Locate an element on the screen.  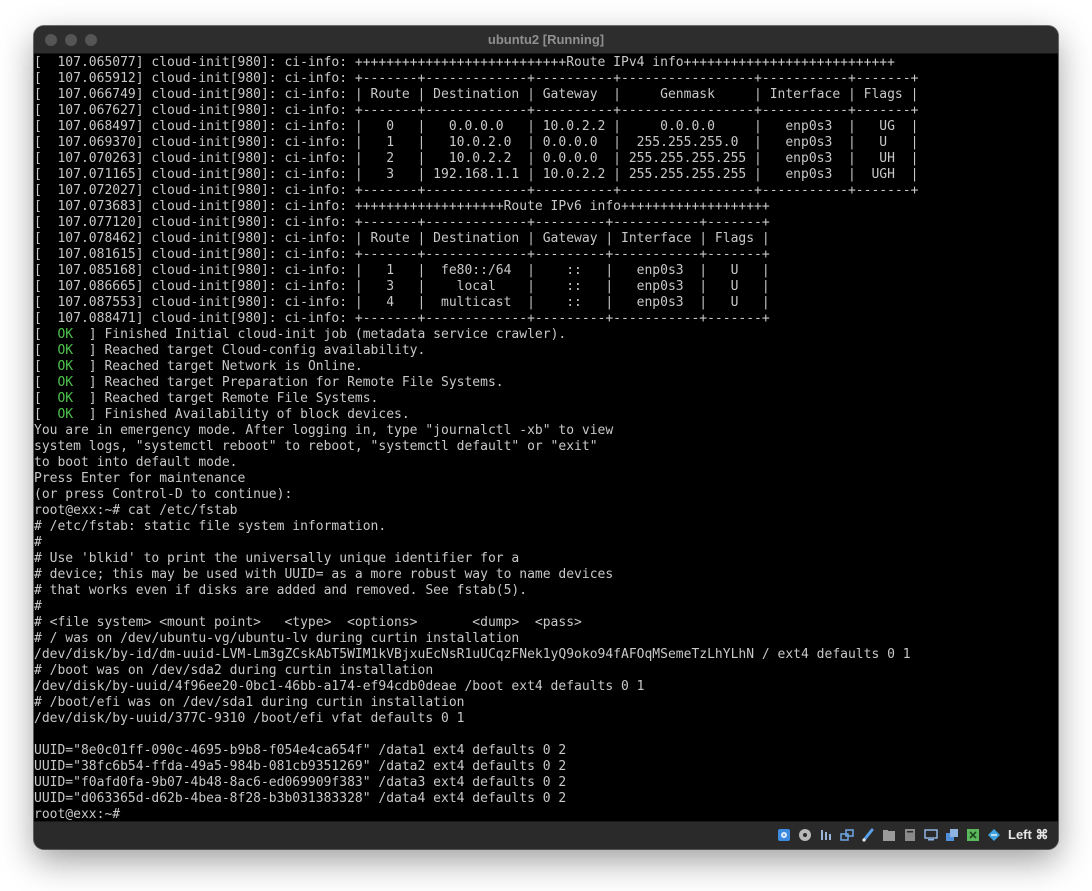
console-line: root@exx:~# cat /etc/fstab is located at coordinates (136, 510).